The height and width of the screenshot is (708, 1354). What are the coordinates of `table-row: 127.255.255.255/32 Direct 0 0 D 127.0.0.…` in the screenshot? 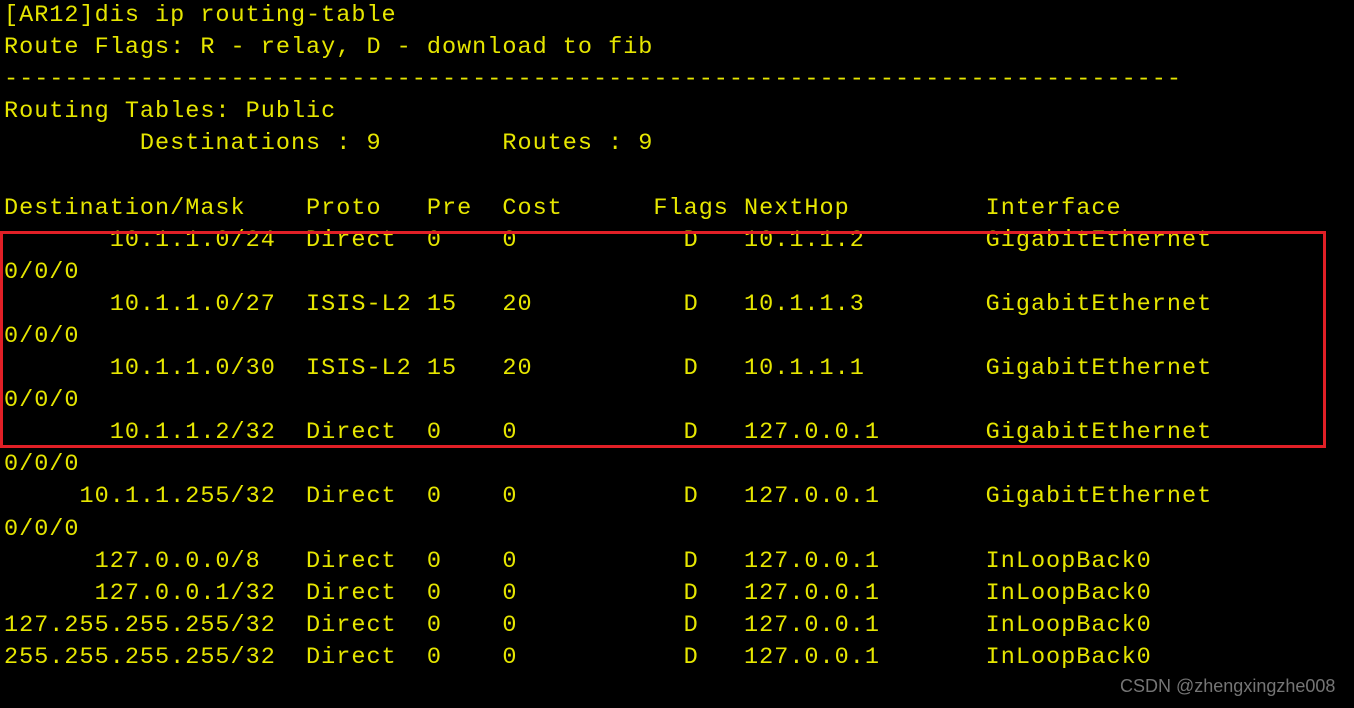 It's located at (679, 626).